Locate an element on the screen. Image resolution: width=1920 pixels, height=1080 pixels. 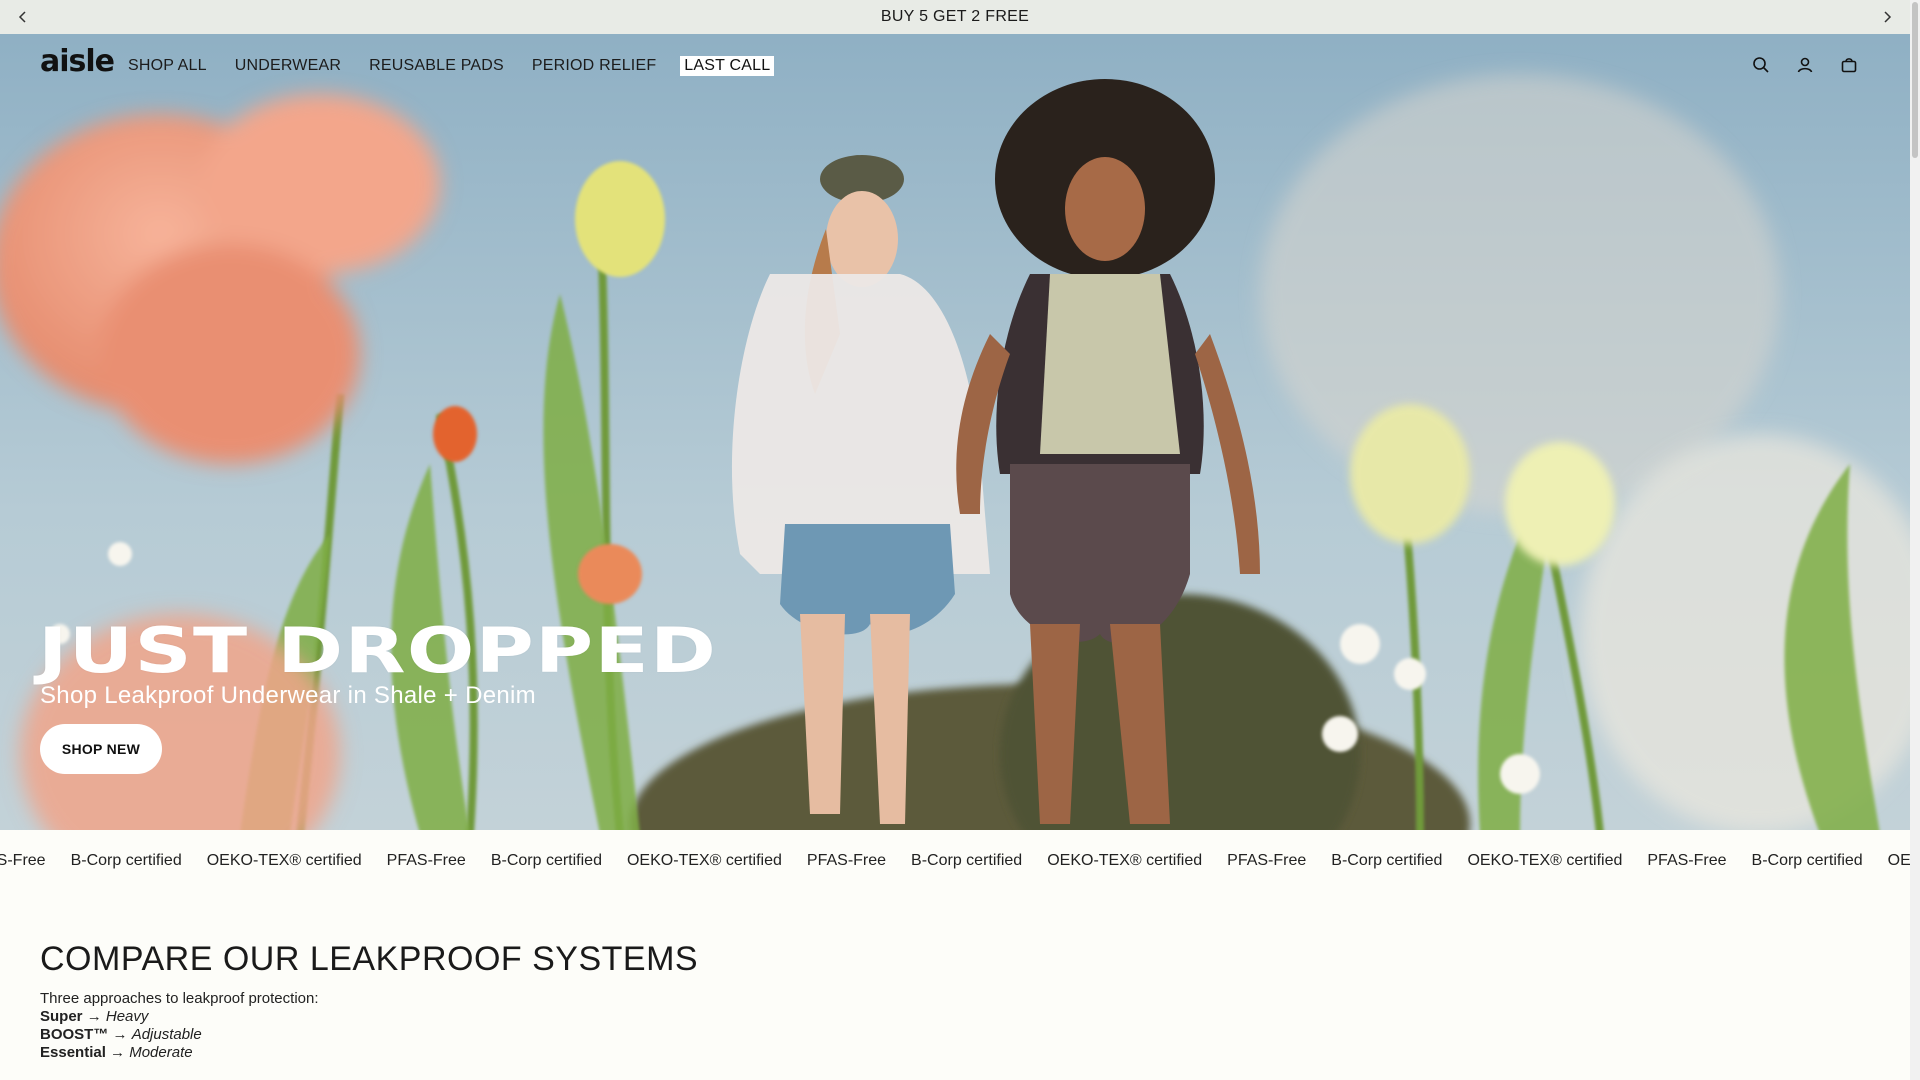
marquee-item: OEKO-TEX® is located at coordinates (1898, 860).